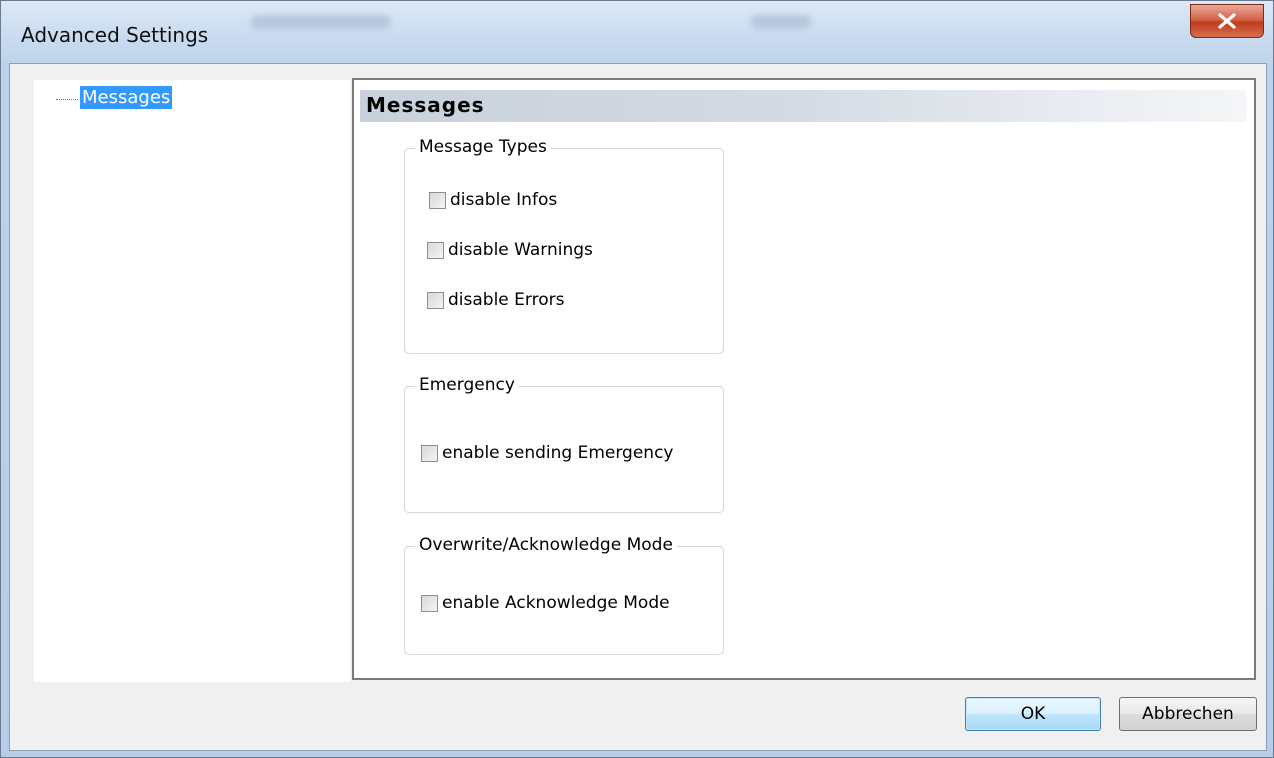 The height and width of the screenshot is (758, 1274). What do you see at coordinates (483, 147) in the screenshot?
I see `group-legend: Message Types` at bounding box center [483, 147].